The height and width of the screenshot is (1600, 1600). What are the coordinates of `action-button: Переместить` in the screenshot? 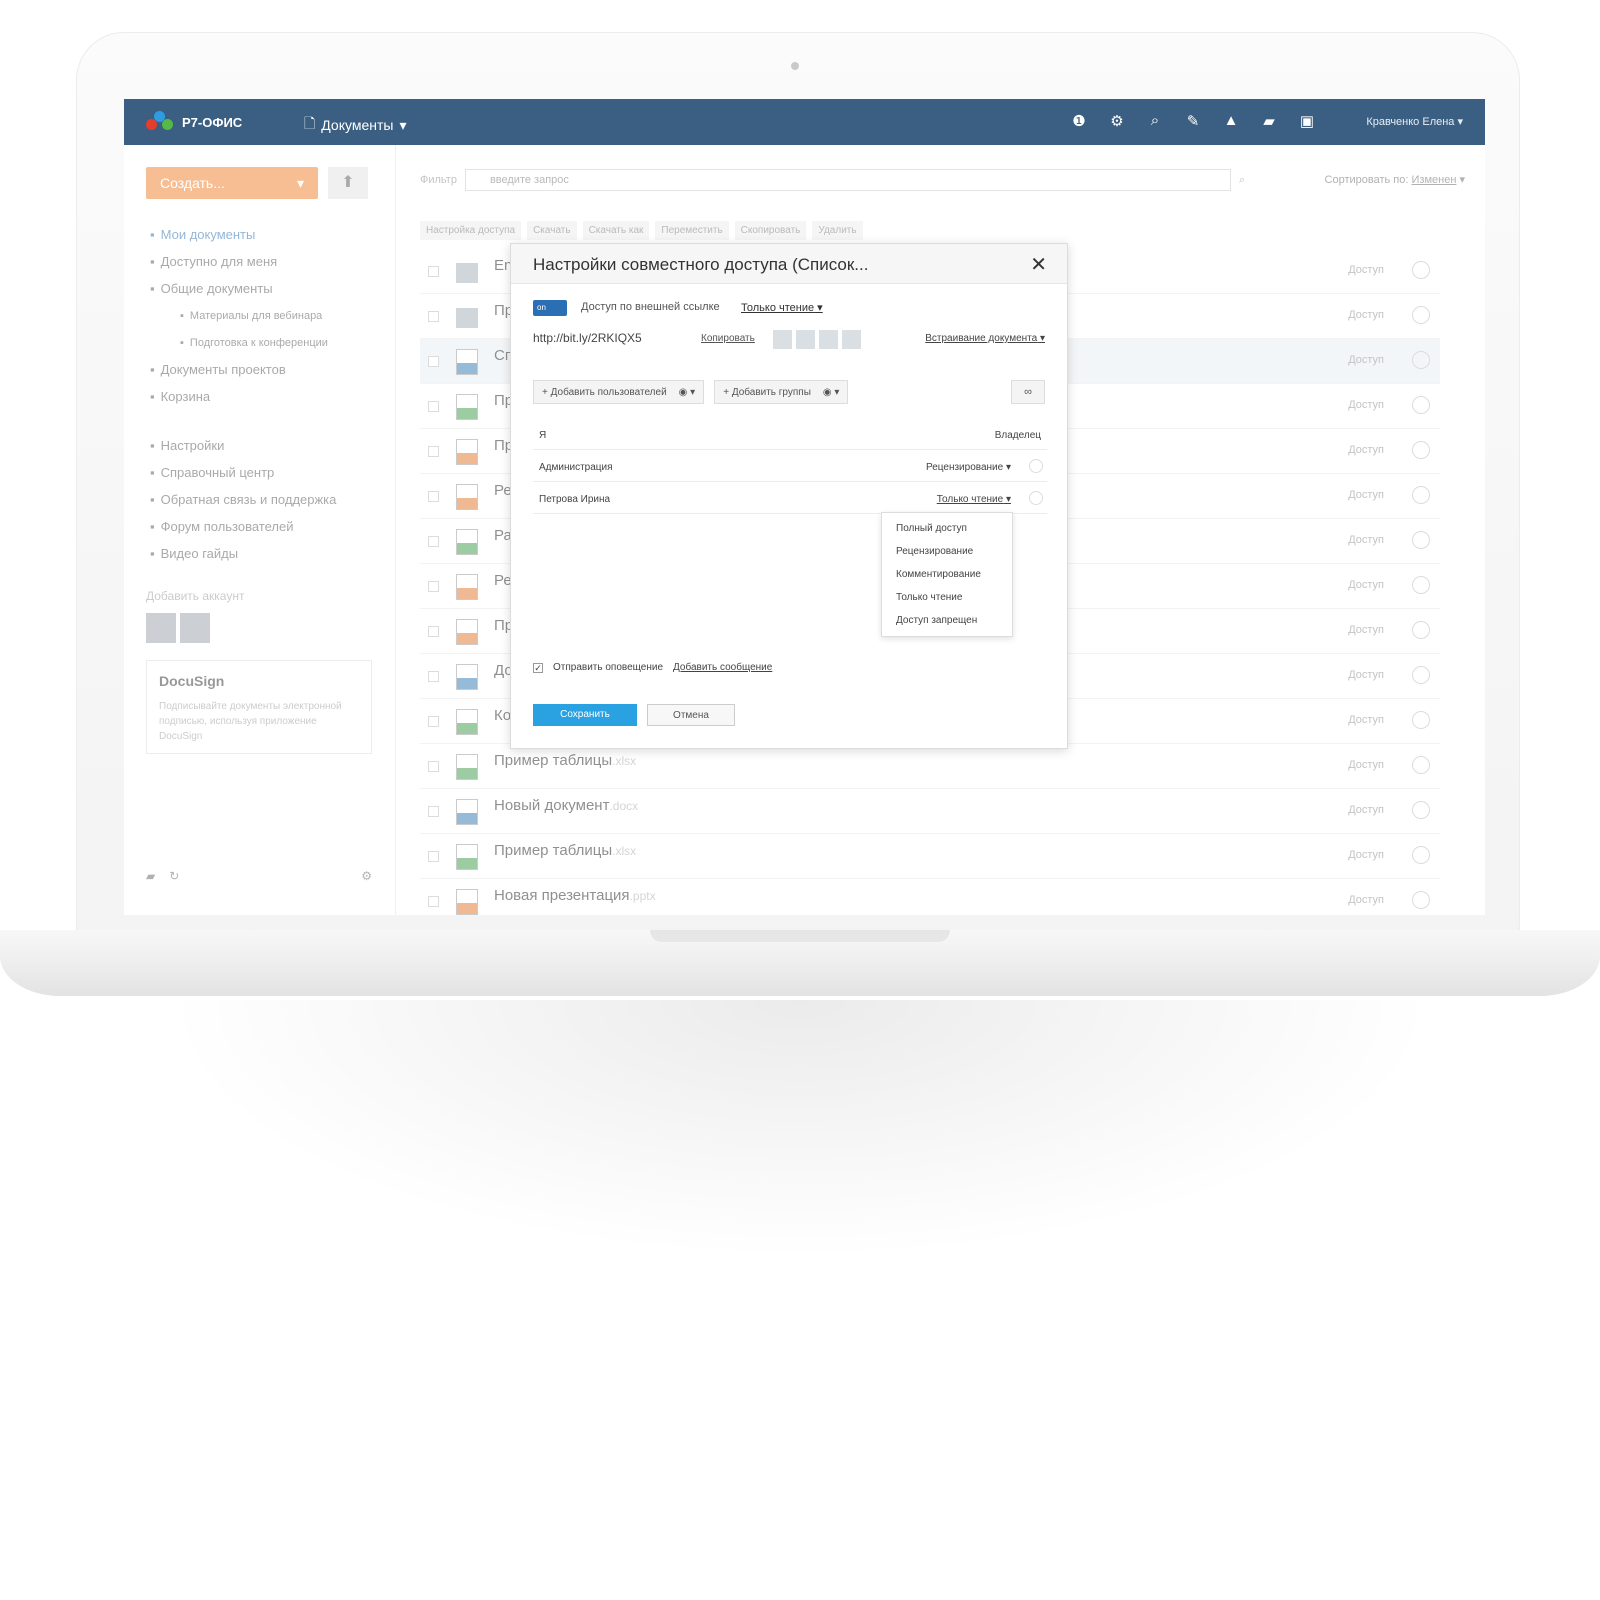 It's located at (692, 230).